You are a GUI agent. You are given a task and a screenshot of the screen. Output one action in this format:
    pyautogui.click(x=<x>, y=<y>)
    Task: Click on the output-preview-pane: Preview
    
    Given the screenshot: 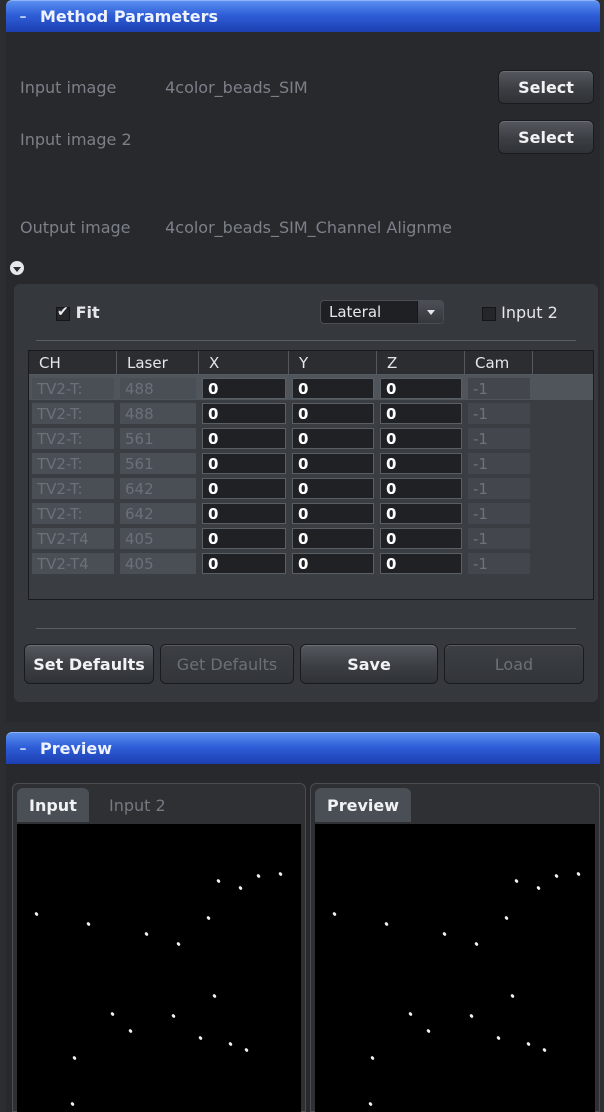 What is the action you would take?
    pyautogui.click(x=455, y=947)
    